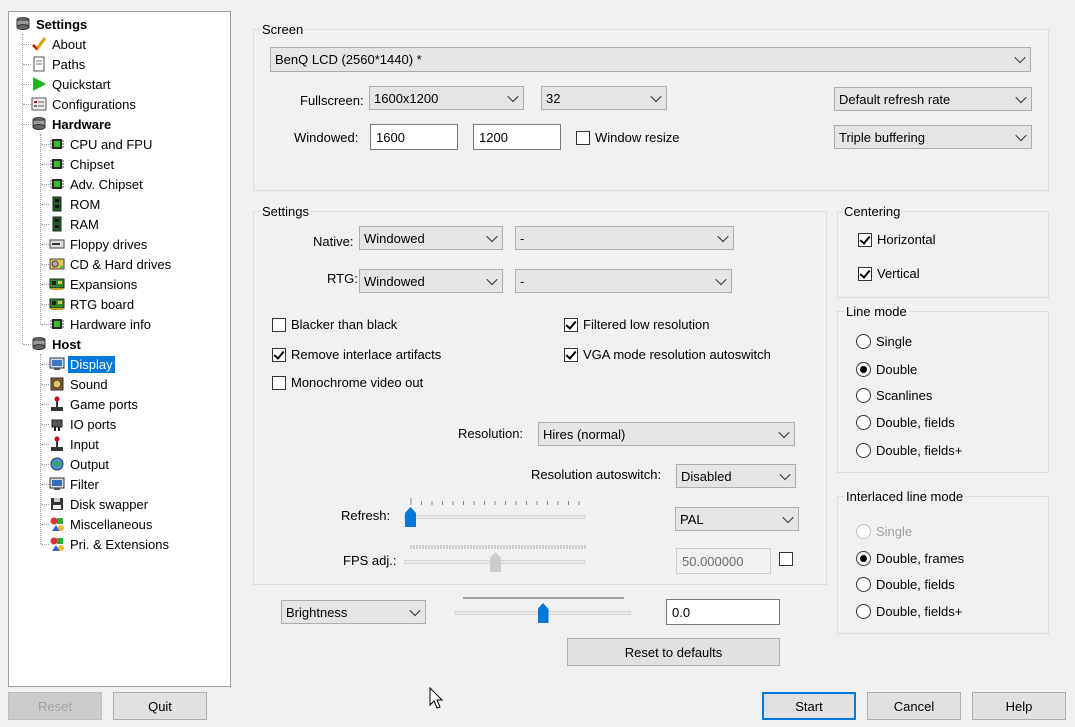 This screenshot has height=727, width=1075. What do you see at coordinates (624, 238) in the screenshot?
I see `native-extra-select: -` at bounding box center [624, 238].